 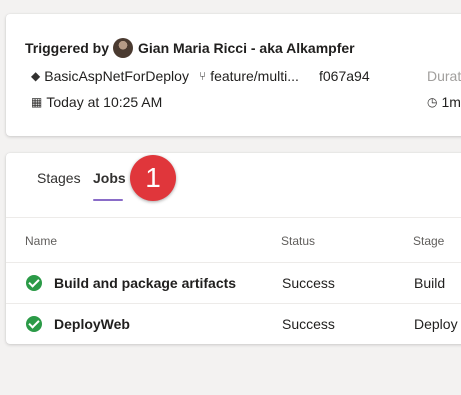 What do you see at coordinates (203, 76) in the screenshot?
I see `branch-icon: ⑂` at bounding box center [203, 76].